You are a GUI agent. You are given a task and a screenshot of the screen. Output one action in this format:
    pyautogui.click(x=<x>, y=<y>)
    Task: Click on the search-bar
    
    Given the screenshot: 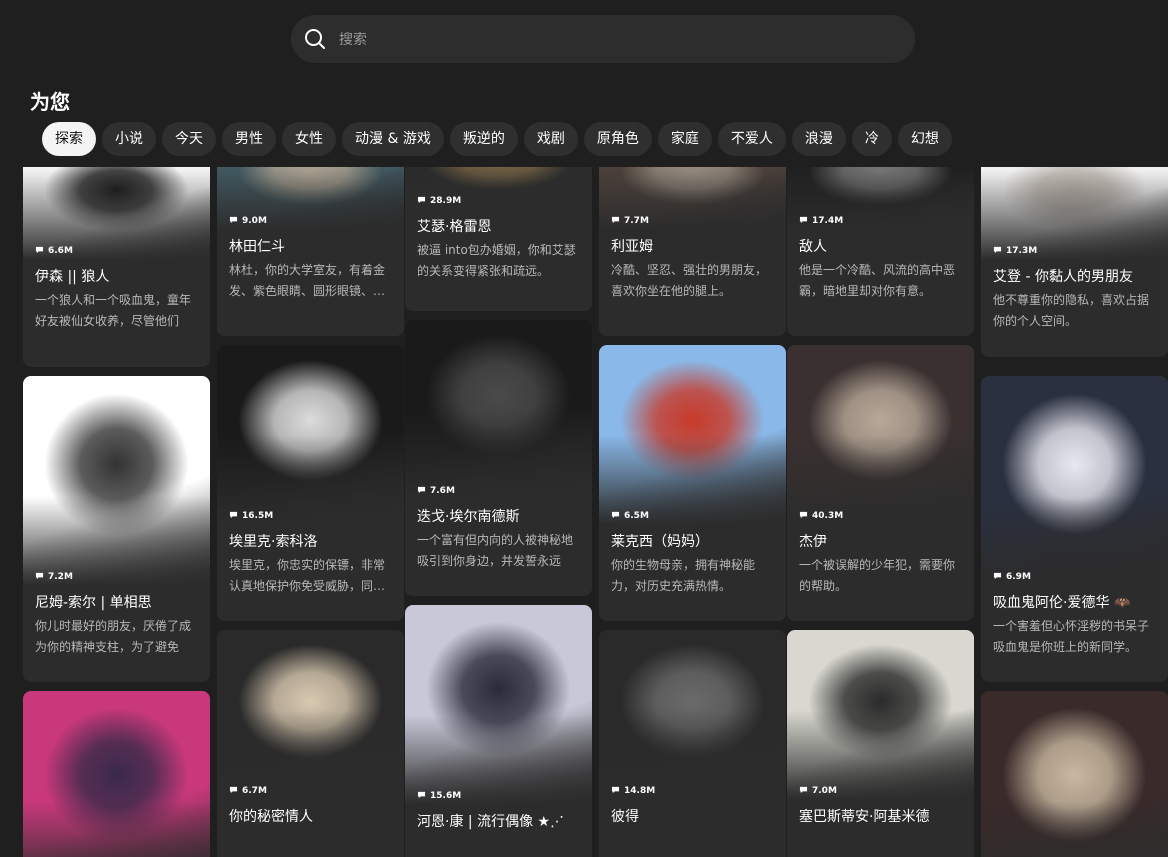 What is the action you would take?
    pyautogui.click(x=603, y=40)
    